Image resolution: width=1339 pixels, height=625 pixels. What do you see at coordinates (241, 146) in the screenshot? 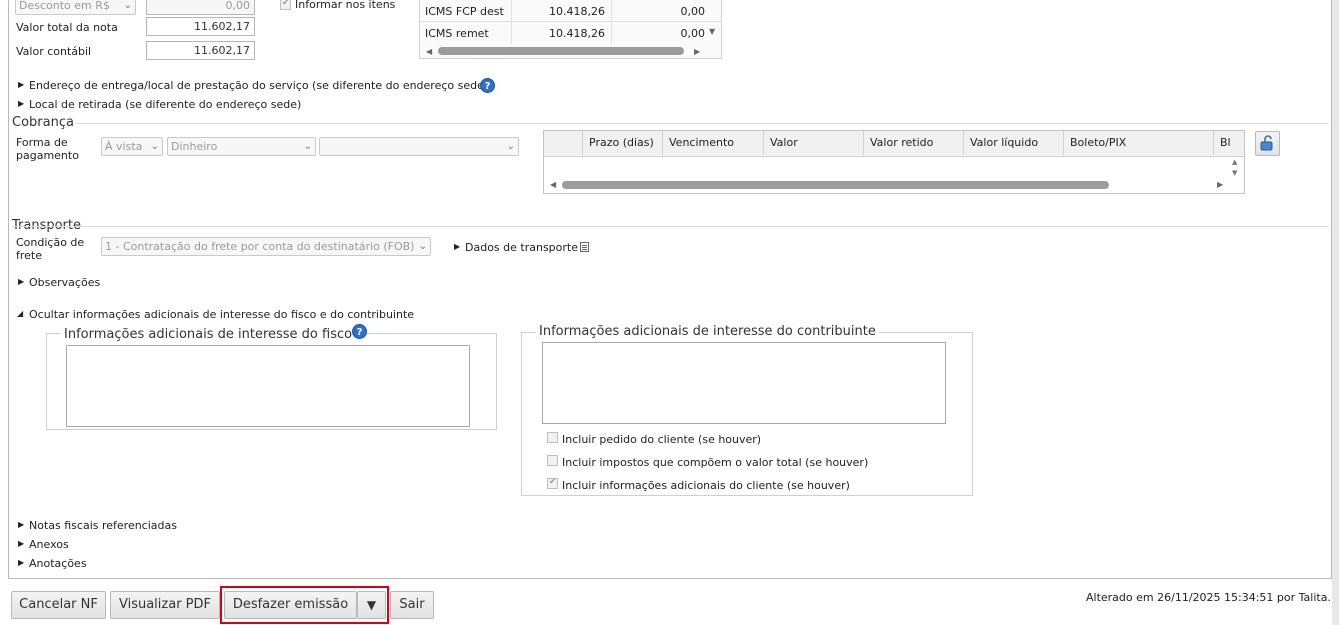
I see `payment-method-select: Dinheiro ⌄` at bounding box center [241, 146].